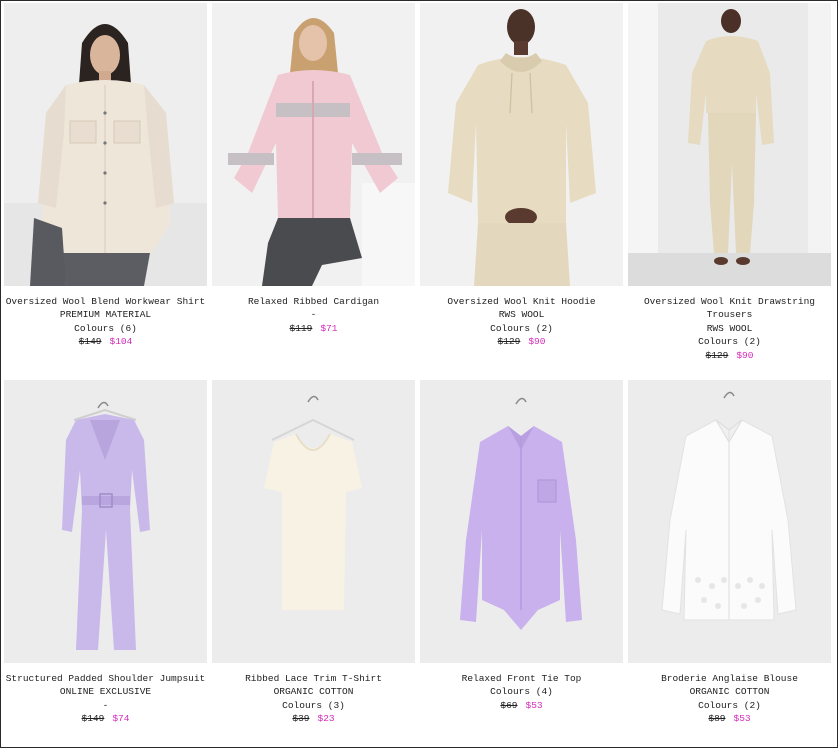 The height and width of the screenshot is (749, 838). Describe the element at coordinates (521, 144) in the screenshot. I see `product-image-woman-in-beige-hoodie` at that location.